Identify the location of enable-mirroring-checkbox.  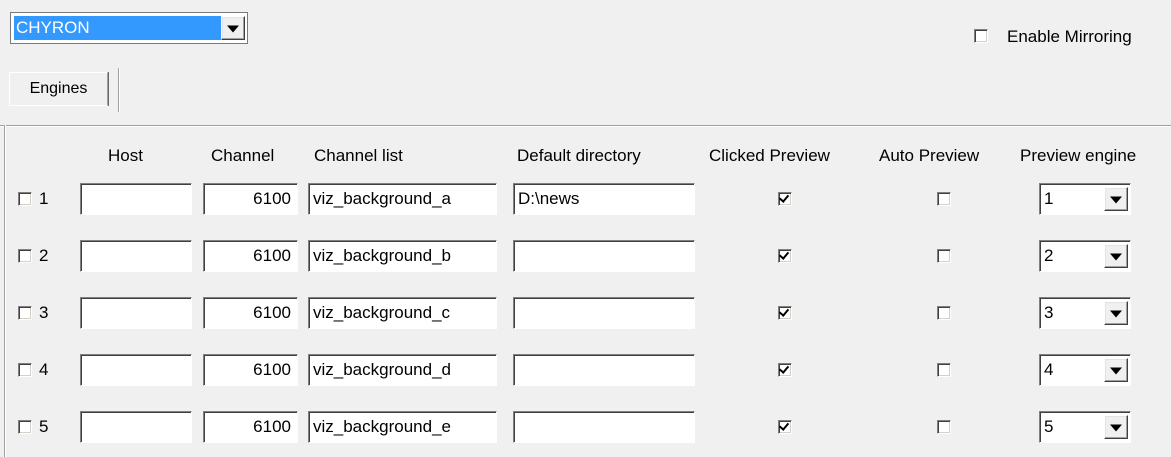
(981, 36).